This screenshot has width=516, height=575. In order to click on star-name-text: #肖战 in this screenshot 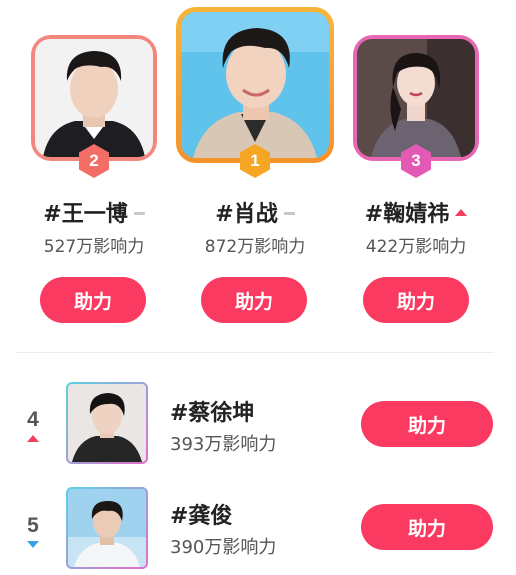, I will do `click(246, 214)`.